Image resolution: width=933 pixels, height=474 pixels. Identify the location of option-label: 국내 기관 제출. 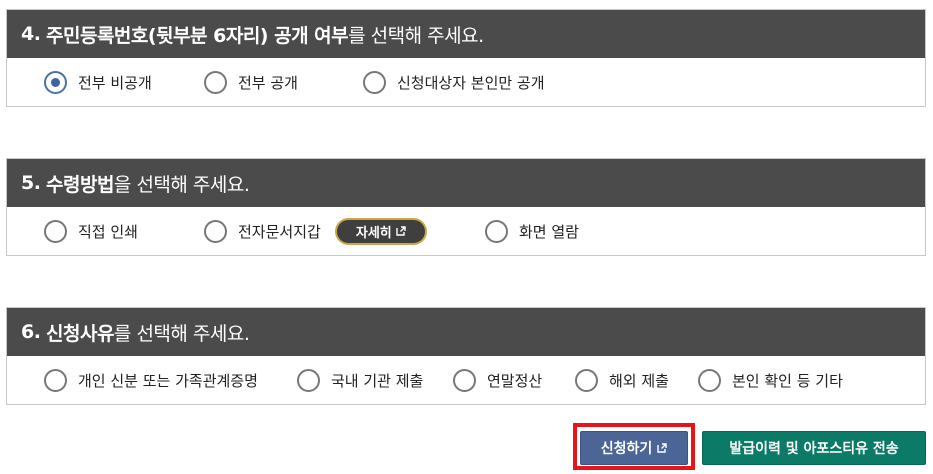
(377, 380).